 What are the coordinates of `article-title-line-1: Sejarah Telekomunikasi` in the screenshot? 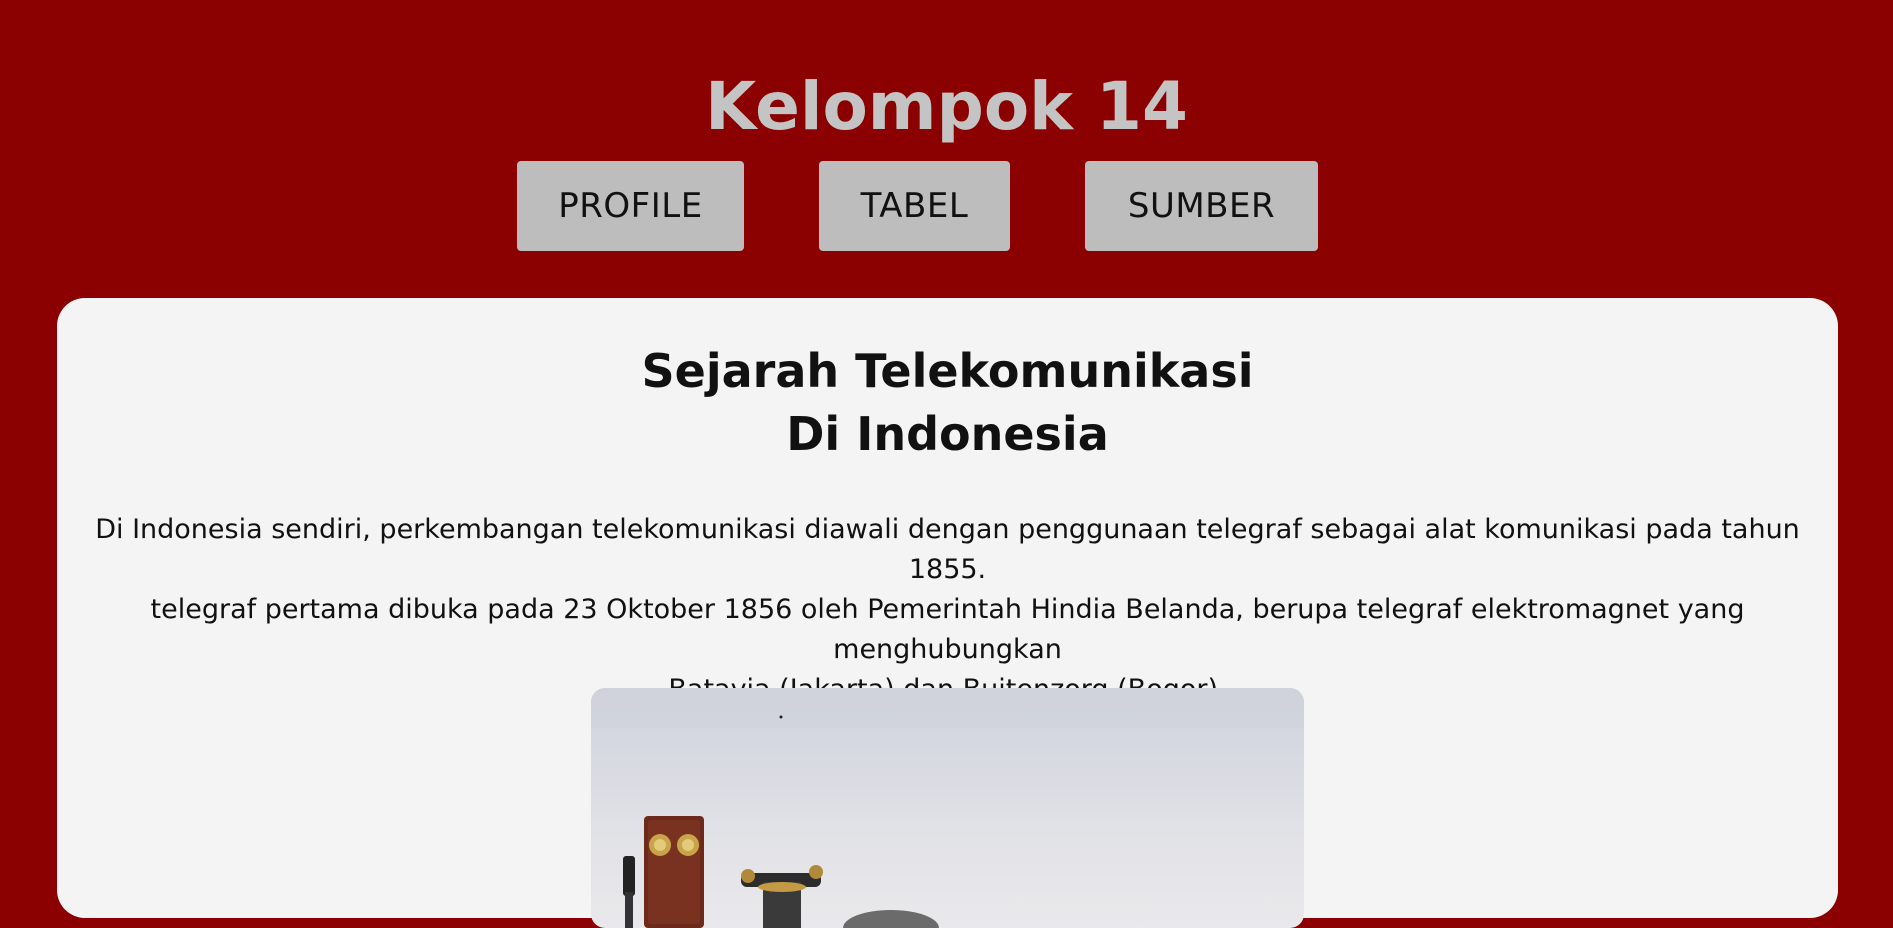 It's located at (947, 371).